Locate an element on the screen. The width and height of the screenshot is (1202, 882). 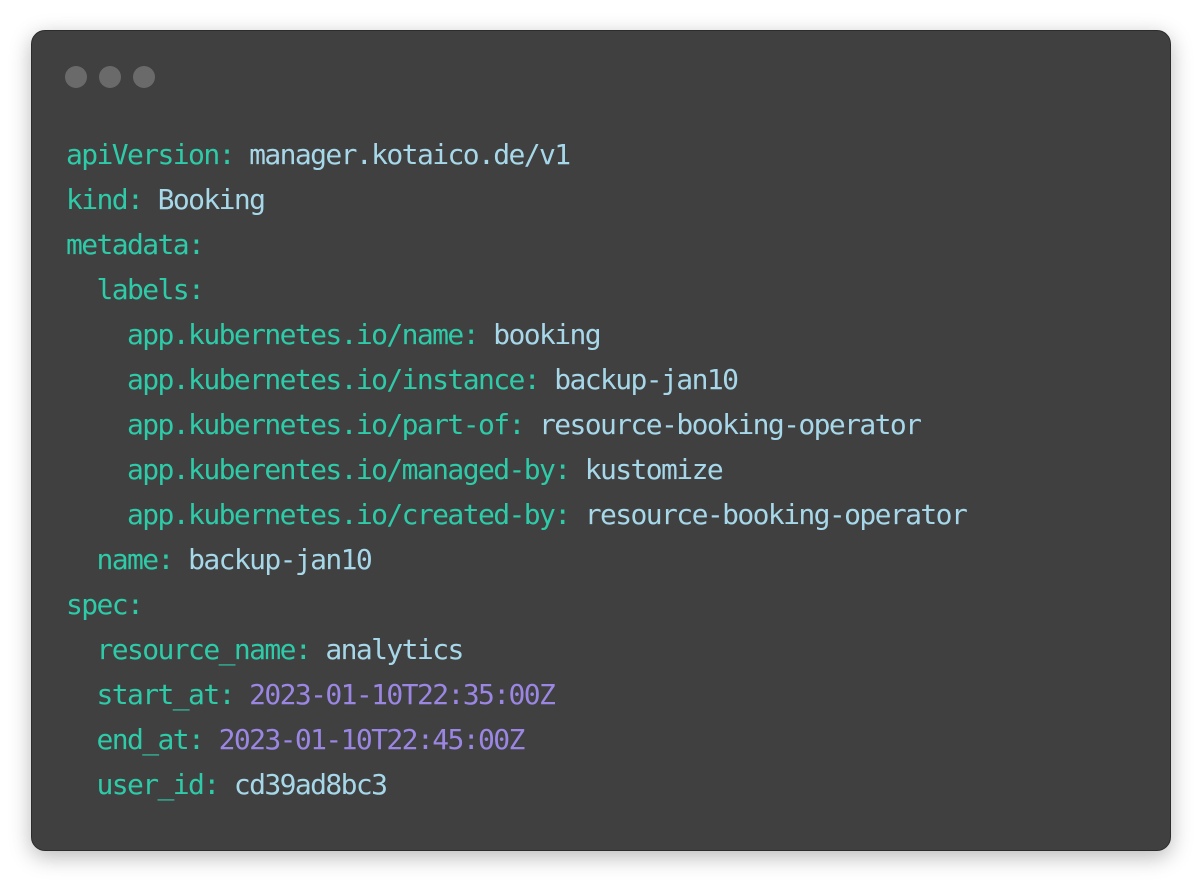
yaml-value: manager.kotaico.de/v1 is located at coordinates (410, 154).